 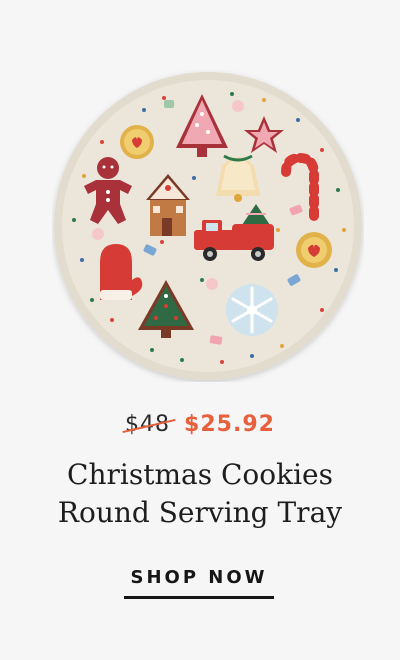 What do you see at coordinates (200, 494) in the screenshot?
I see `product-title: Christmas Cookies Round Serving Tray` at bounding box center [200, 494].